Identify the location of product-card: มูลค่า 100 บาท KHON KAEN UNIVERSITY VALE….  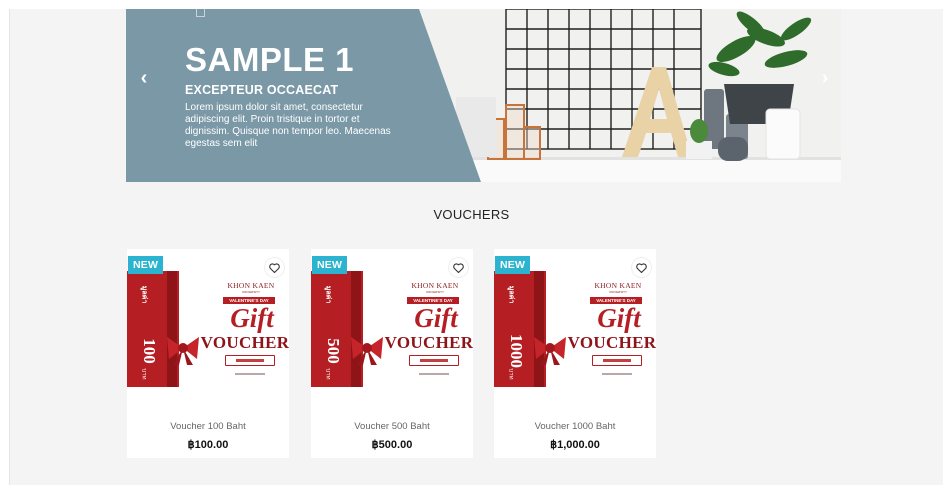
(208, 353).